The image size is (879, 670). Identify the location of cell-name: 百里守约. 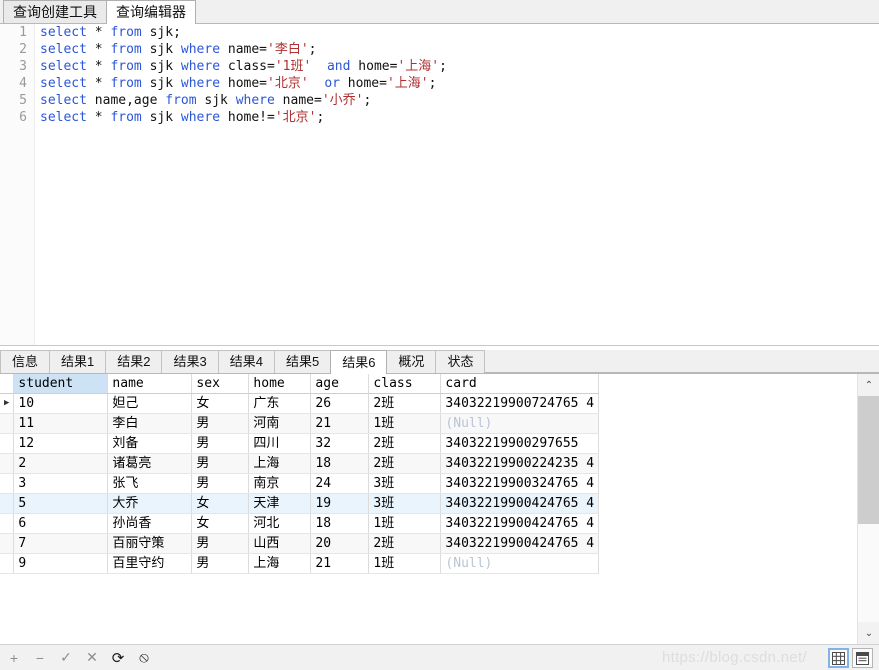
(150, 563).